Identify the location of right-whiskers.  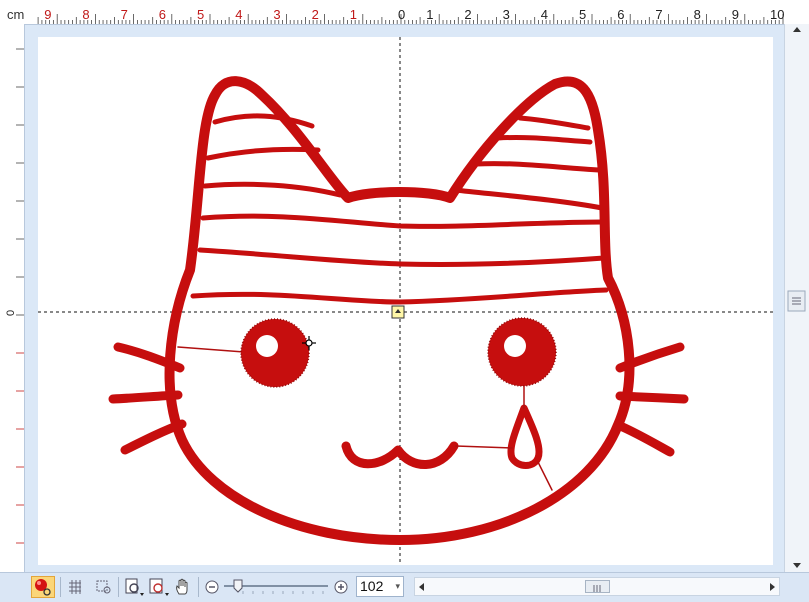
(651, 399).